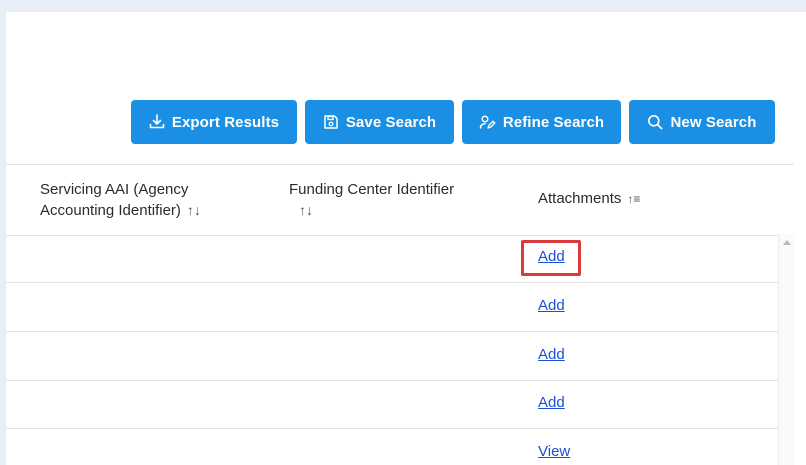 This screenshot has width=806, height=465. I want to click on search-icon, so click(655, 122).